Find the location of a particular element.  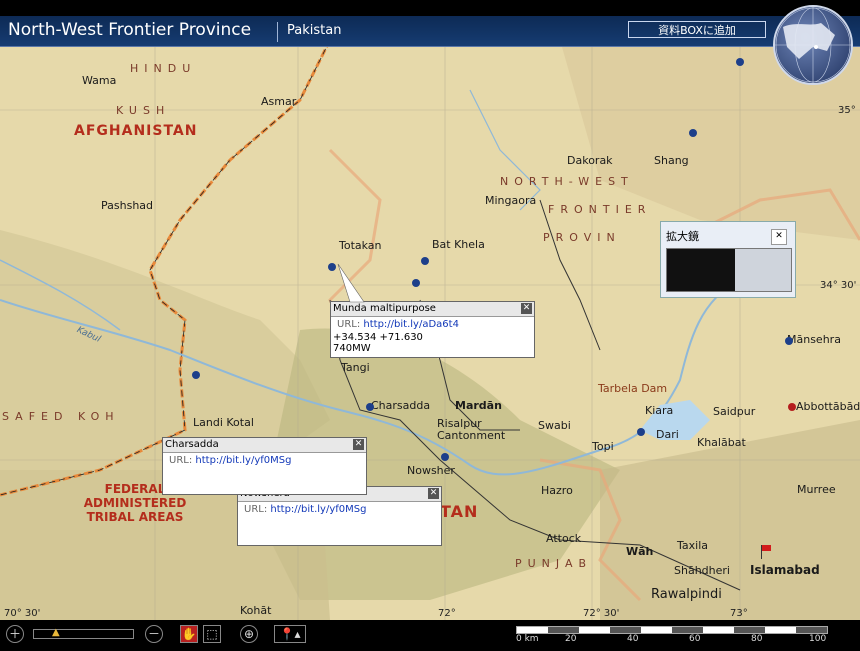

place-taxila: Taxila is located at coordinates (693, 545).